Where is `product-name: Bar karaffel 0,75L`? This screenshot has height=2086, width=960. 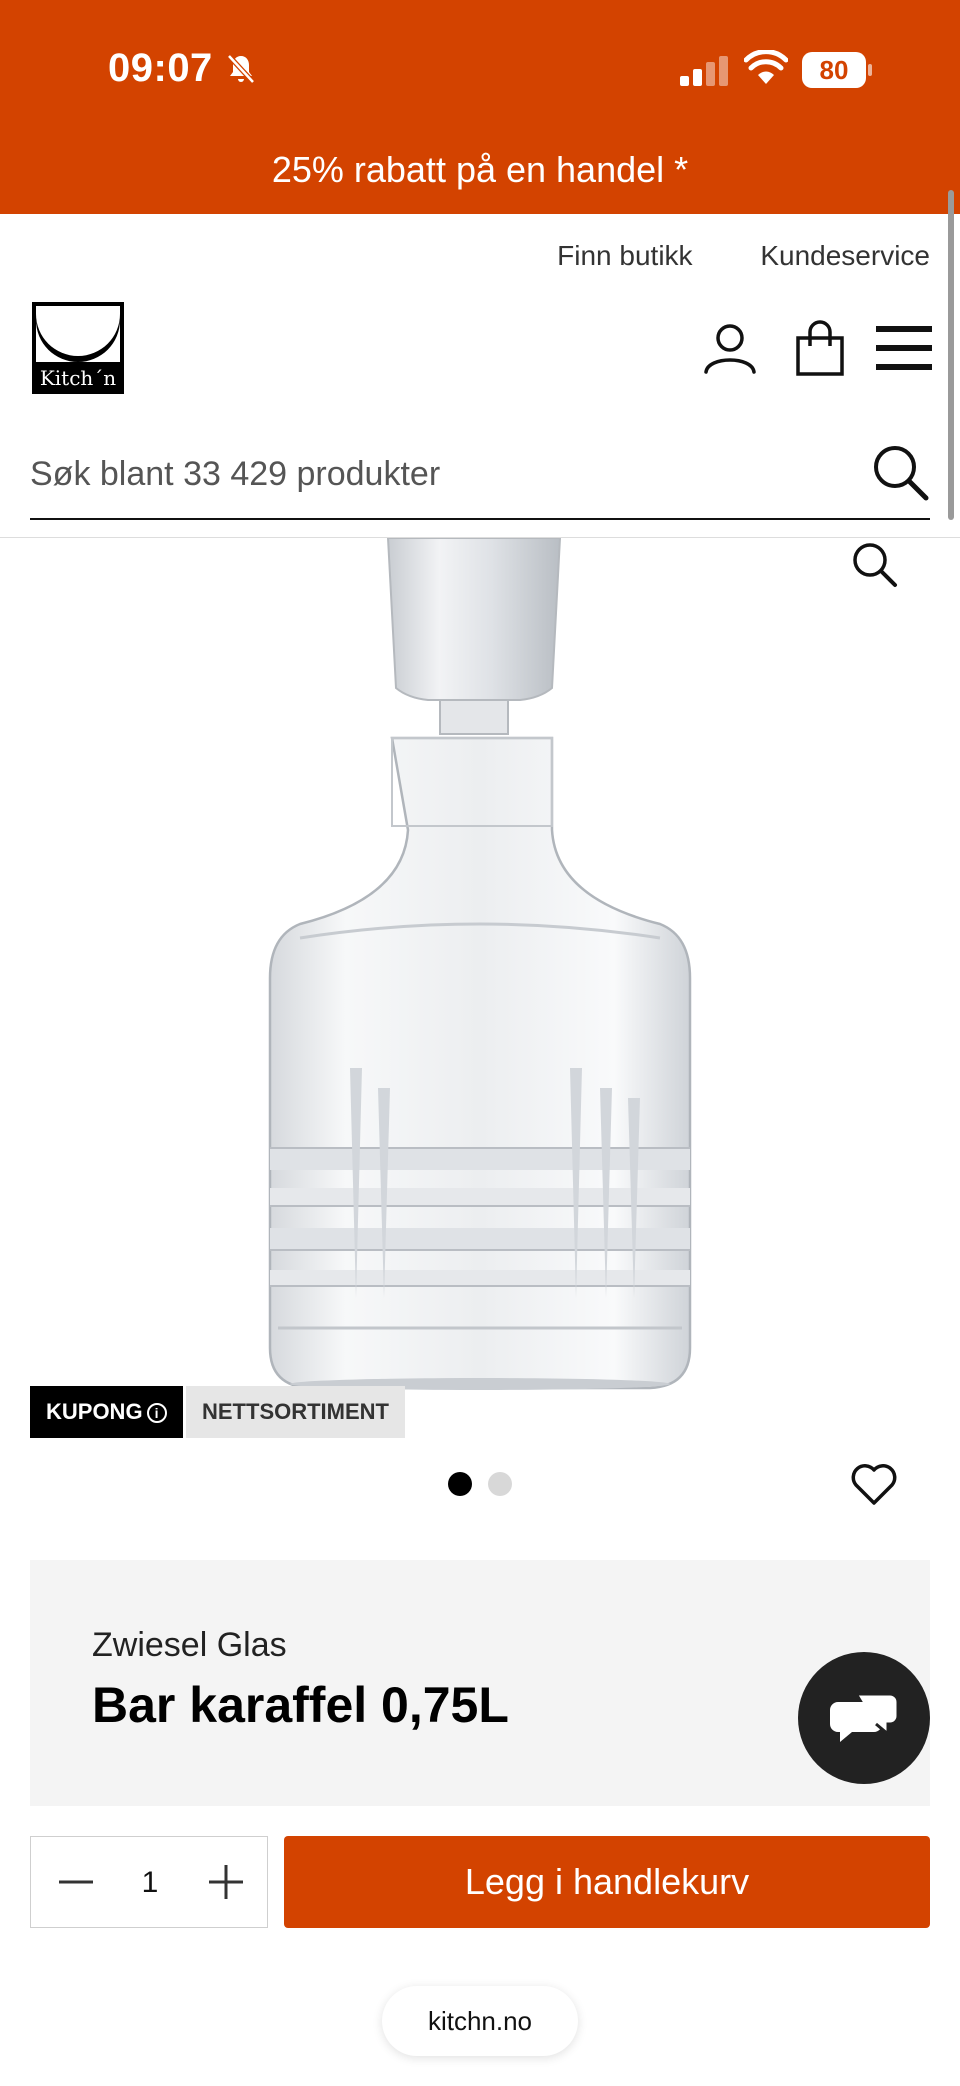 product-name: Bar karaffel 0,75L is located at coordinates (300, 1705).